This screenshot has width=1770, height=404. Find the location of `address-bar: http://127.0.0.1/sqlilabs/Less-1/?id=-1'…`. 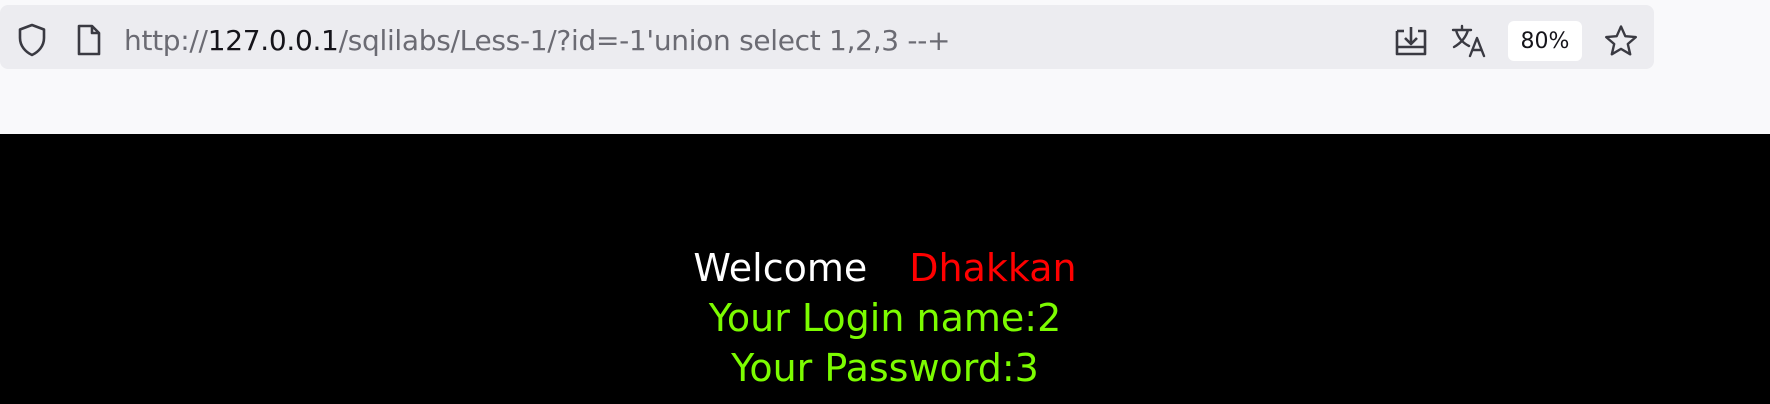

address-bar: http://127.0.0.1/sqlilabs/Less-1/?id=-1'… is located at coordinates (827, 37).